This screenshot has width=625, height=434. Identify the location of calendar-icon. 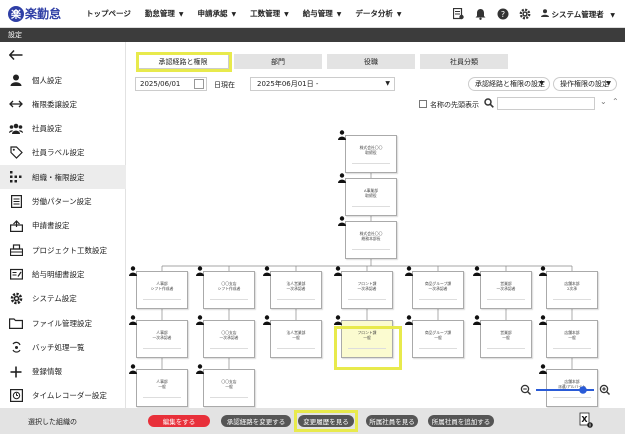
(199, 84).